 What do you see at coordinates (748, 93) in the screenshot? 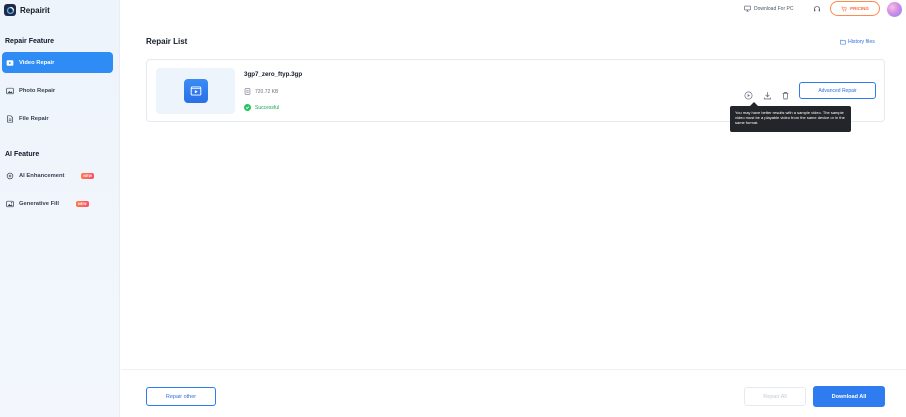
I see `play-icon` at bounding box center [748, 93].